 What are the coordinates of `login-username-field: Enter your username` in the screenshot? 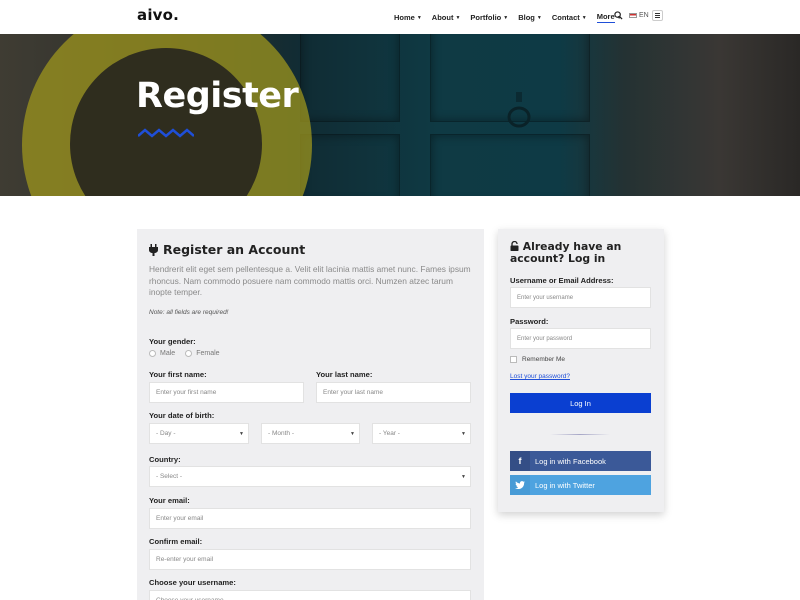 It's located at (580, 297).